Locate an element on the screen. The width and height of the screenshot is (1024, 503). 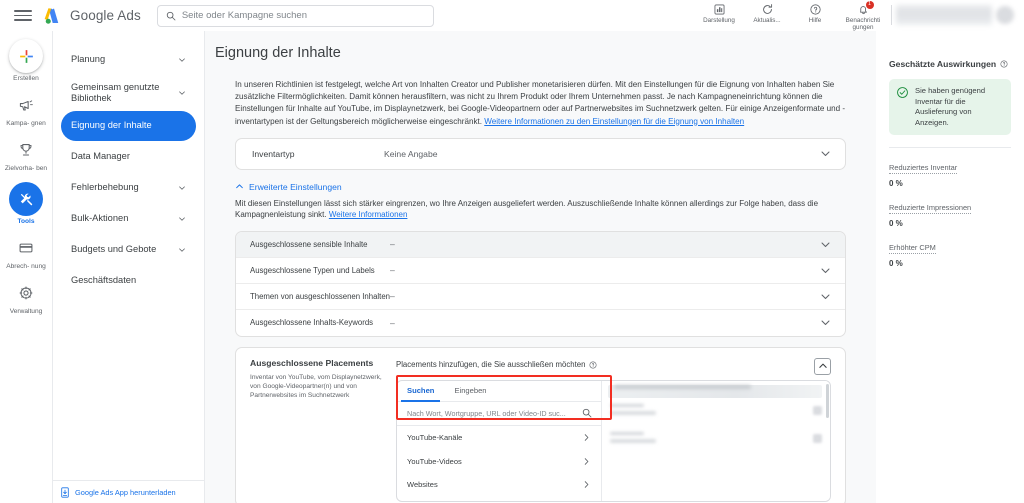
option-label: YouTube-Videos is located at coordinates (434, 461).